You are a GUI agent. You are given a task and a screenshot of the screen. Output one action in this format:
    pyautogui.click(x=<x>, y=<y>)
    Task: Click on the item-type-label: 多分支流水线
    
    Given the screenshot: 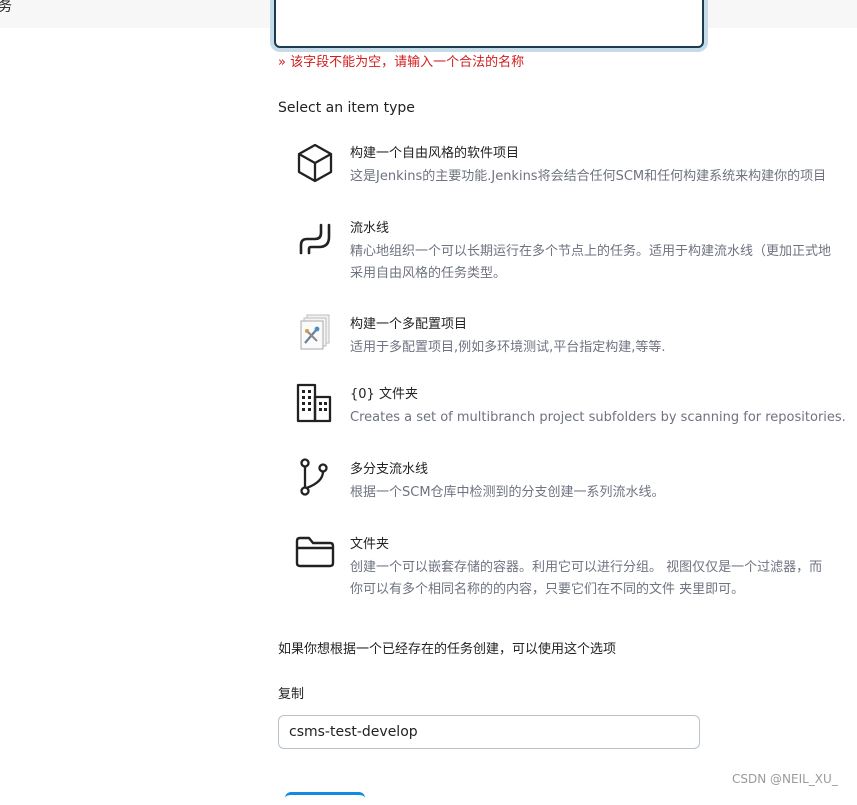 What is the action you would take?
    pyautogui.click(x=389, y=469)
    